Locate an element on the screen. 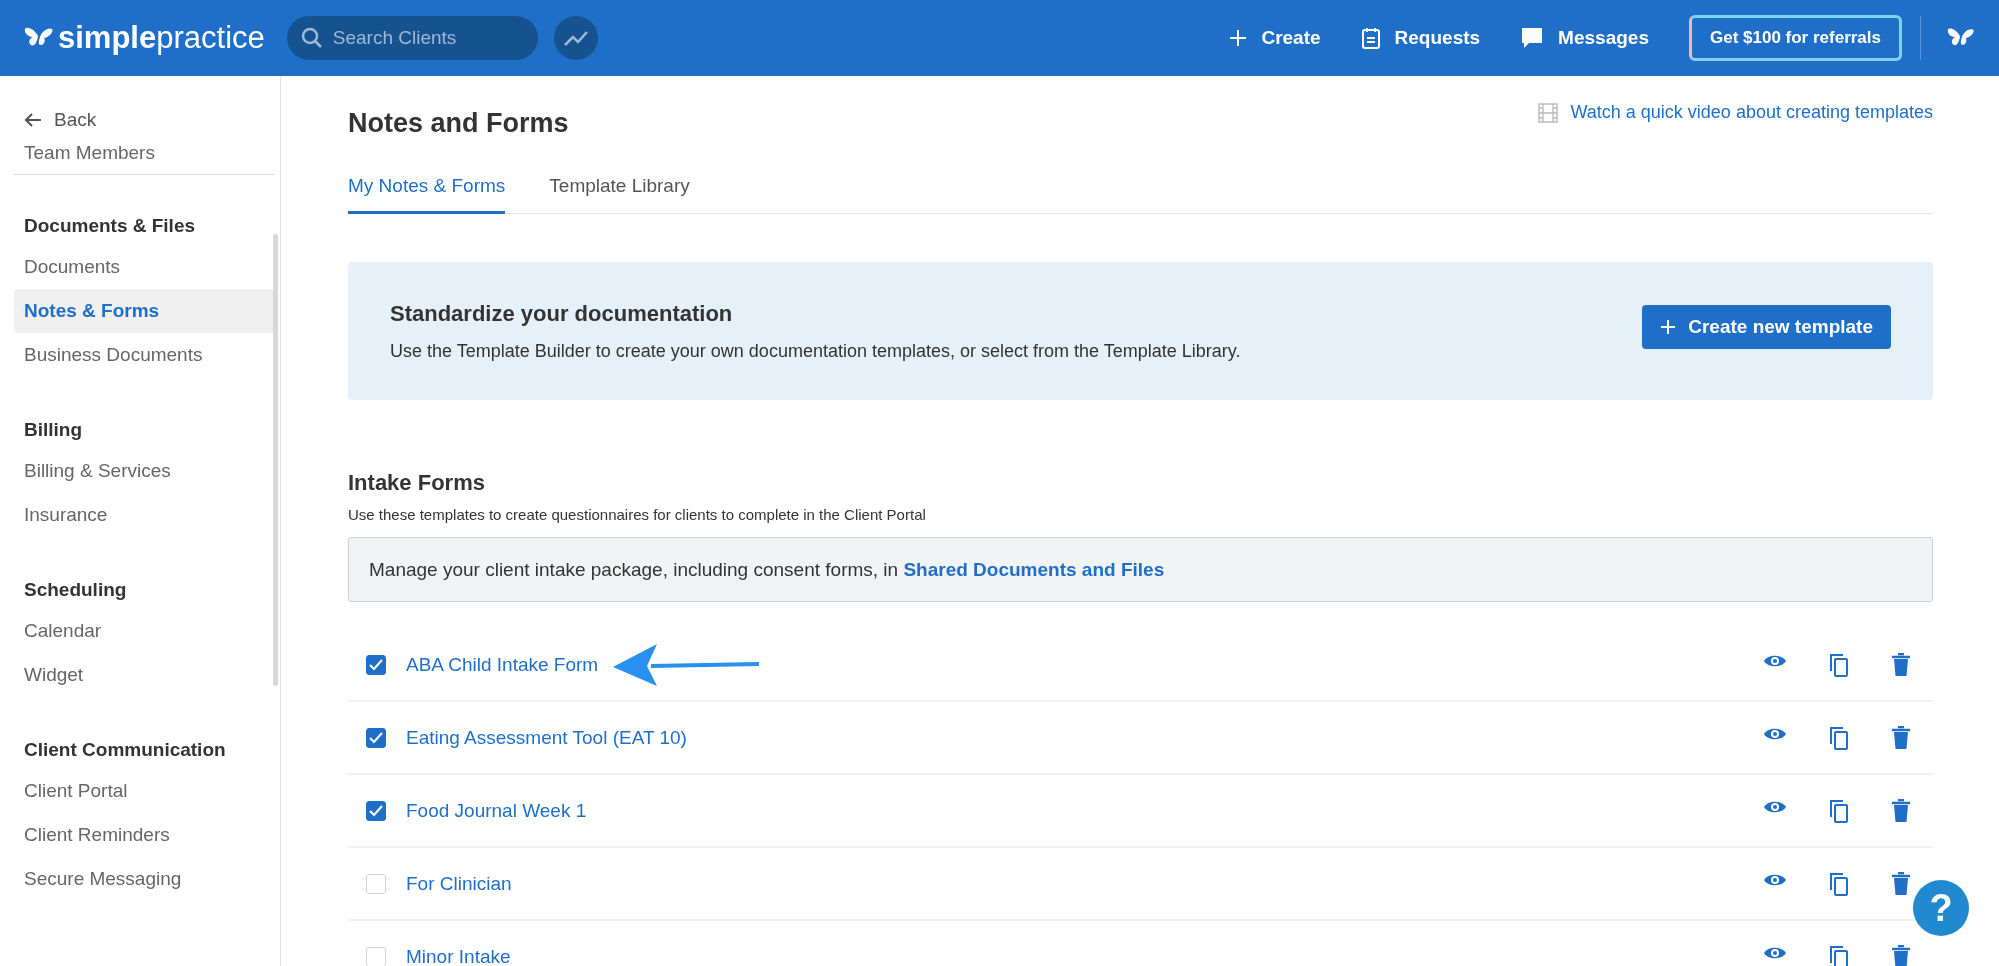  logo: simplepractice is located at coordinates (161, 38).